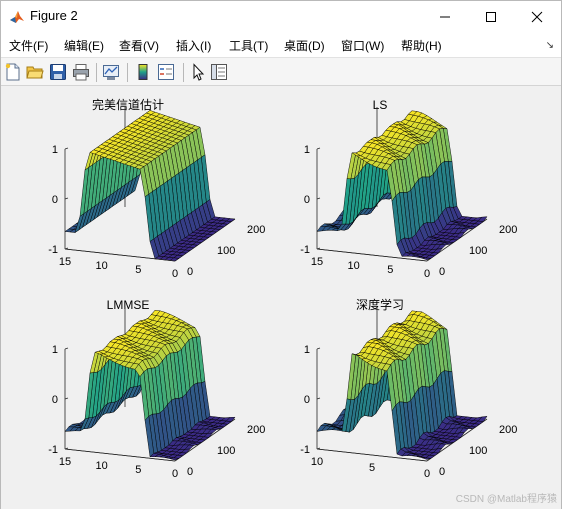  What do you see at coordinates (304, 45) in the screenshot?
I see `menu-desktop: 桌面(D)` at bounding box center [304, 45].